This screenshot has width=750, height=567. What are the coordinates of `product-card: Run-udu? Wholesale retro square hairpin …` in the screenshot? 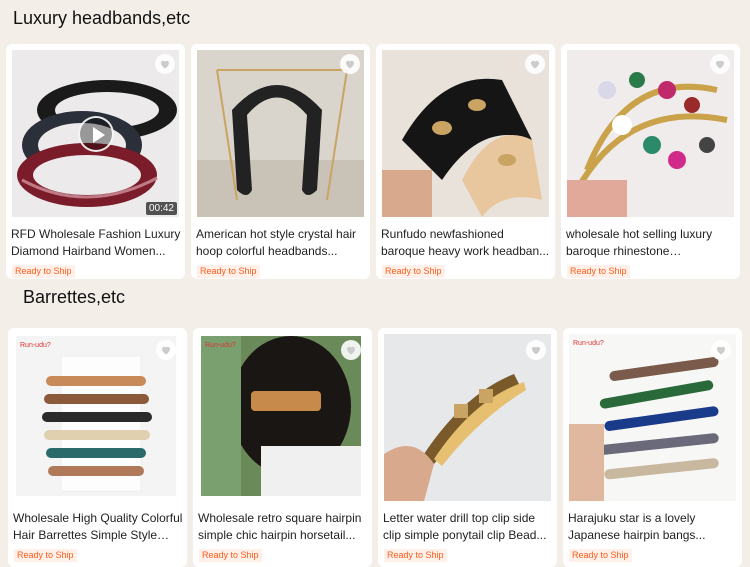 It's located at (282, 447).